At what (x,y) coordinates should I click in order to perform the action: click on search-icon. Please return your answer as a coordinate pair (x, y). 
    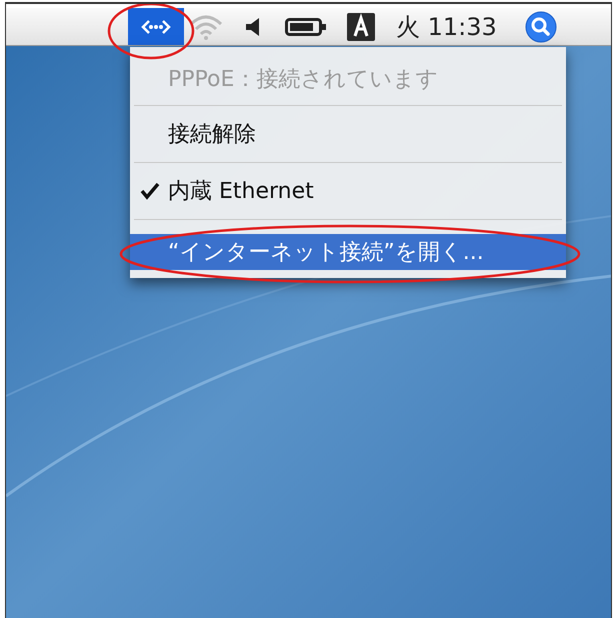
    Looking at the image, I should click on (540, 26).